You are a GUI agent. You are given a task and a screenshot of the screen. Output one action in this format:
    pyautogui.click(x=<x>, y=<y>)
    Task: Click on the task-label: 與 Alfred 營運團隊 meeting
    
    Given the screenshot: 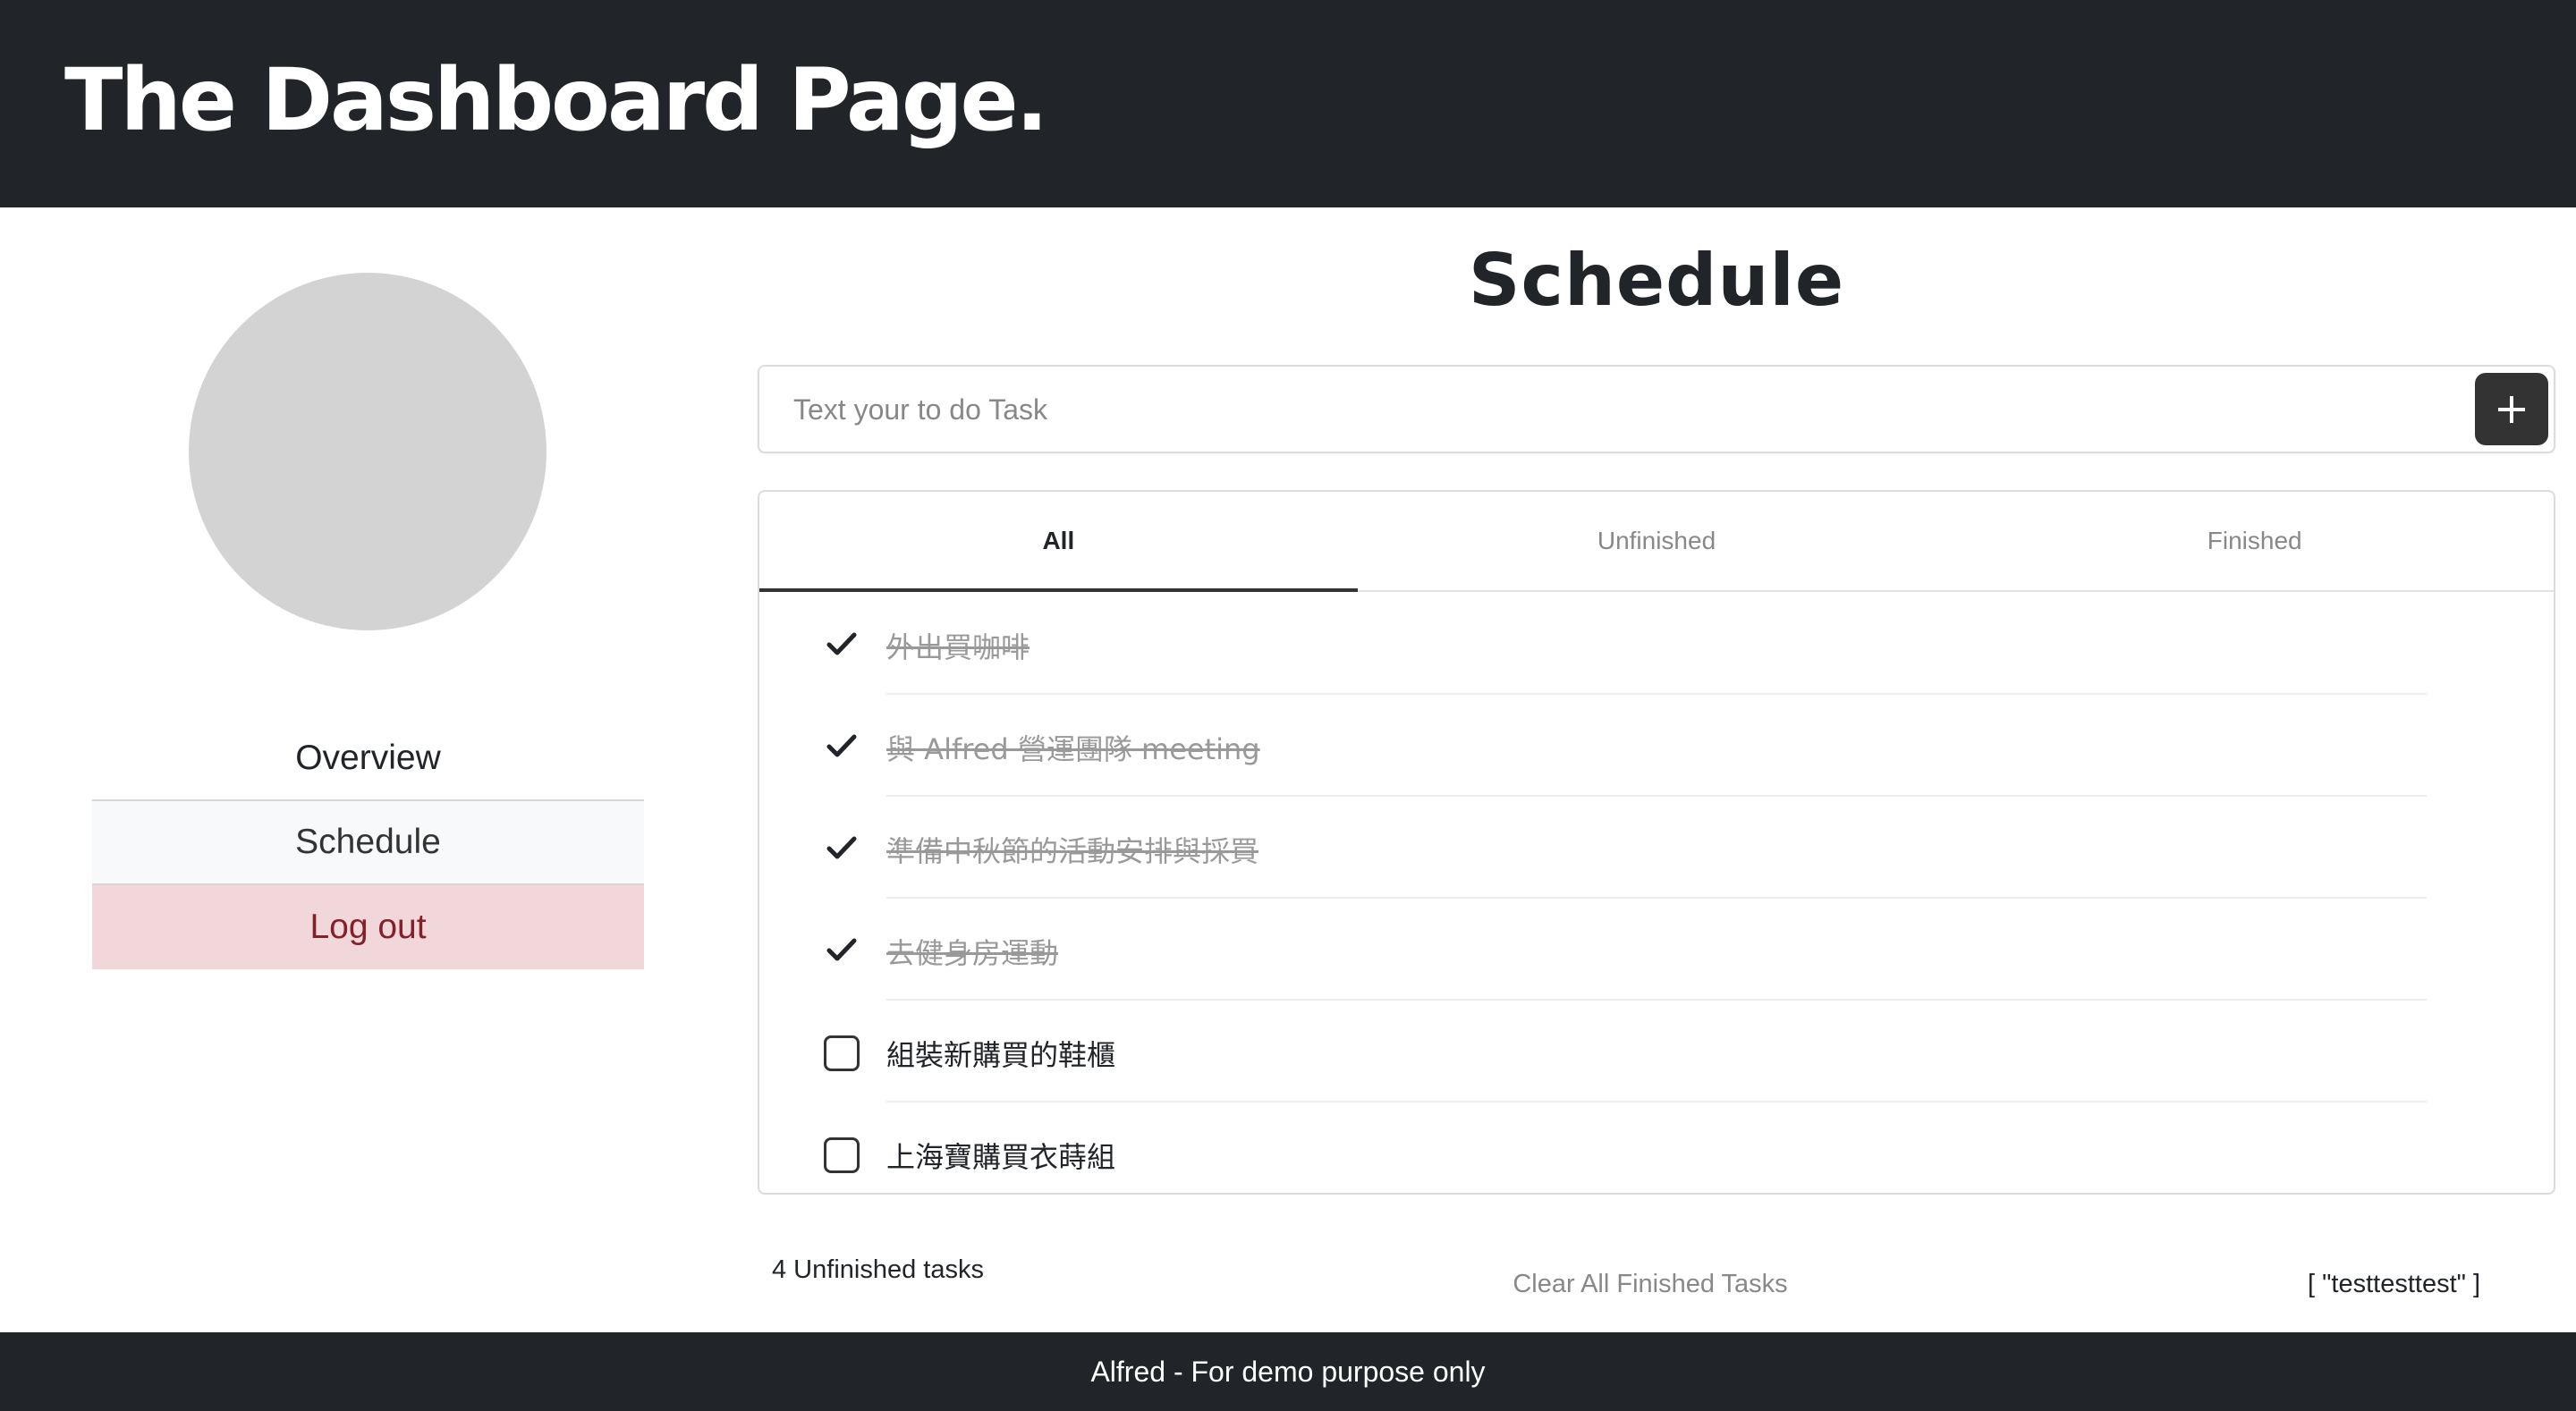 What is the action you would take?
    pyautogui.click(x=1073, y=749)
    